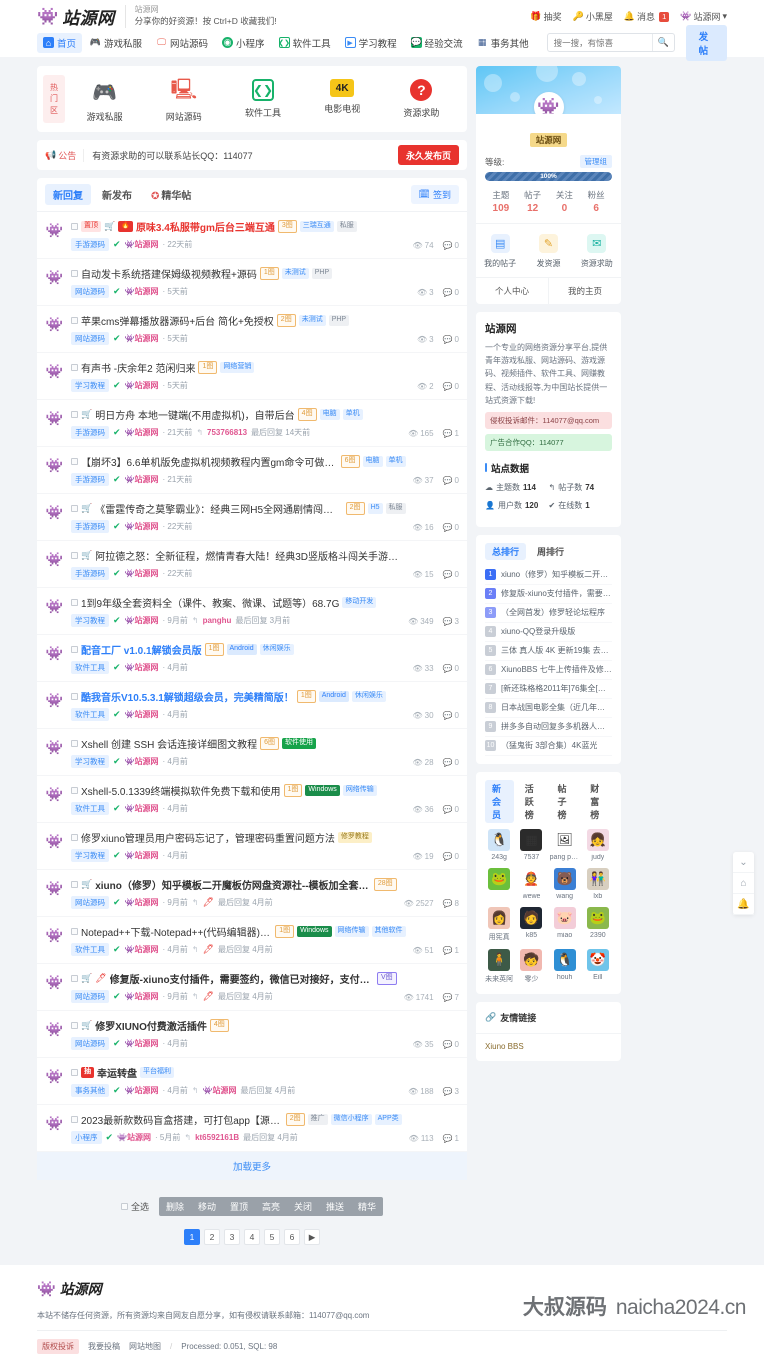 The width and height of the screenshot is (764, 1366). I want to click on bulk-action-移动: 移动, so click(207, 1206).